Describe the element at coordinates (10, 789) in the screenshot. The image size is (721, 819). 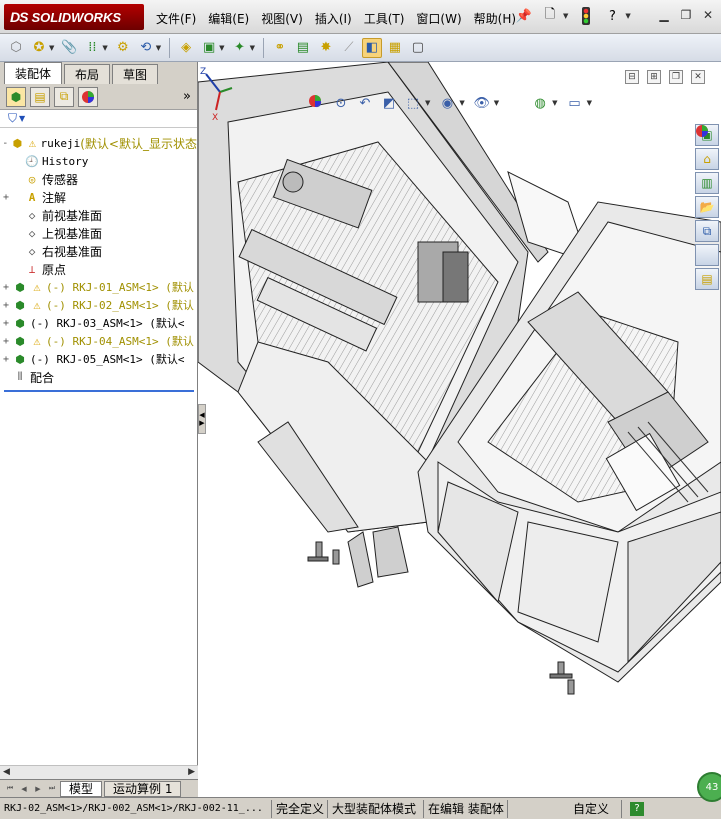
I see `first-tab-icon: ⏮` at that location.